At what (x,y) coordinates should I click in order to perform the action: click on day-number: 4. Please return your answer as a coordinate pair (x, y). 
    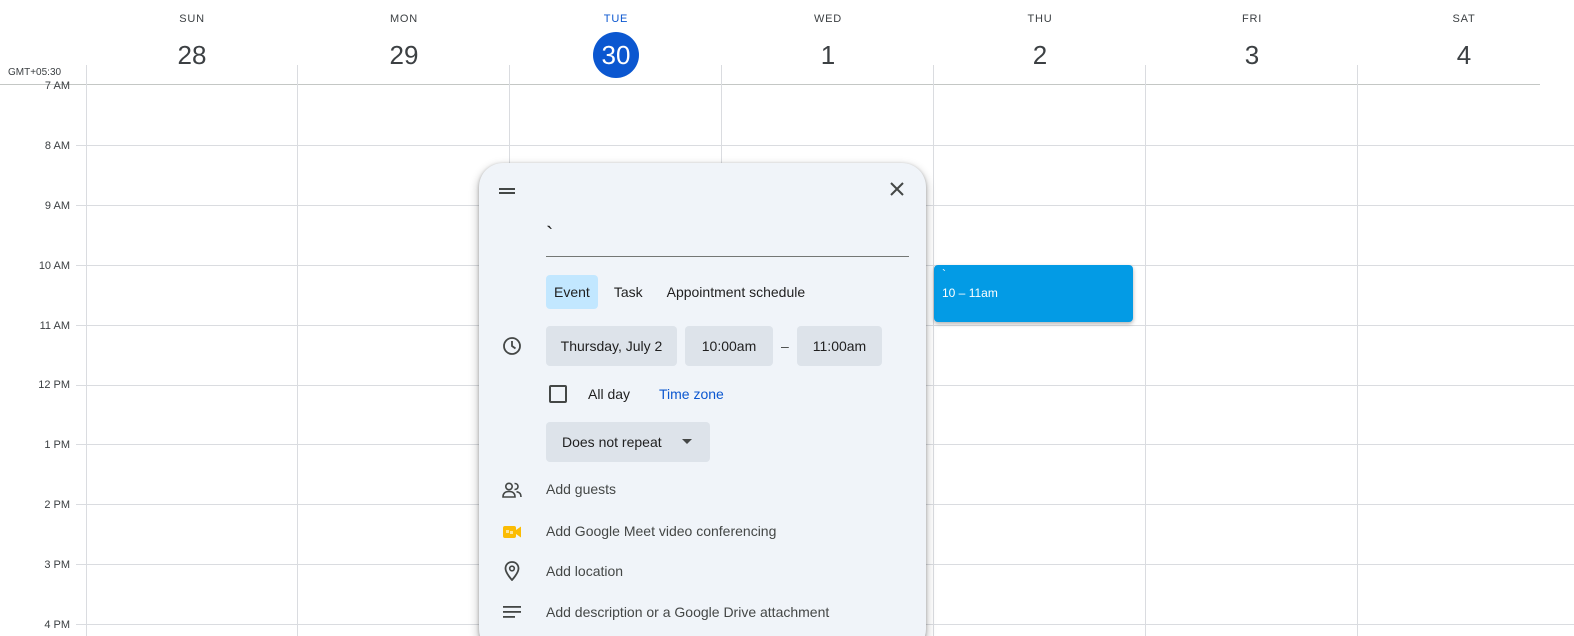
    Looking at the image, I should click on (1464, 55).